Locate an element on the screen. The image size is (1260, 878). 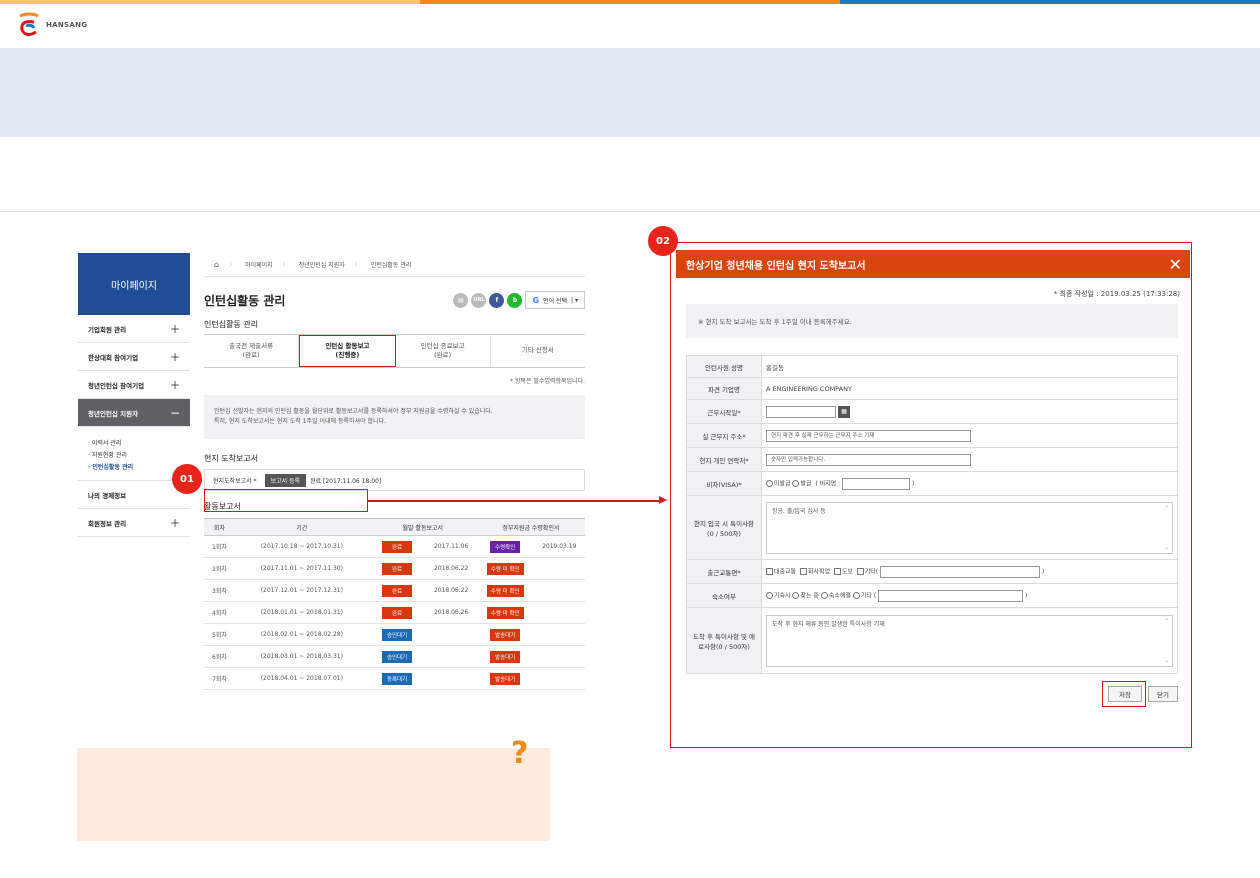
table-row: 5회차 (2018.02.01 ~ 2018.02.28) 승인대기 발송대기 is located at coordinates (394, 635).